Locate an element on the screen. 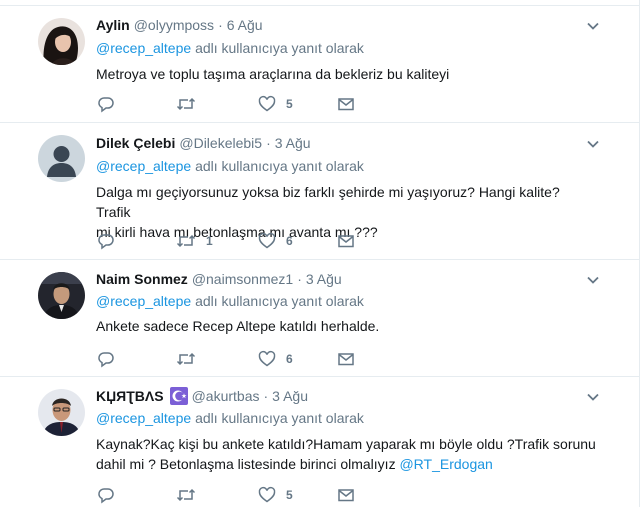 This screenshot has width=644, height=507. crescent-star-icon is located at coordinates (178, 396).